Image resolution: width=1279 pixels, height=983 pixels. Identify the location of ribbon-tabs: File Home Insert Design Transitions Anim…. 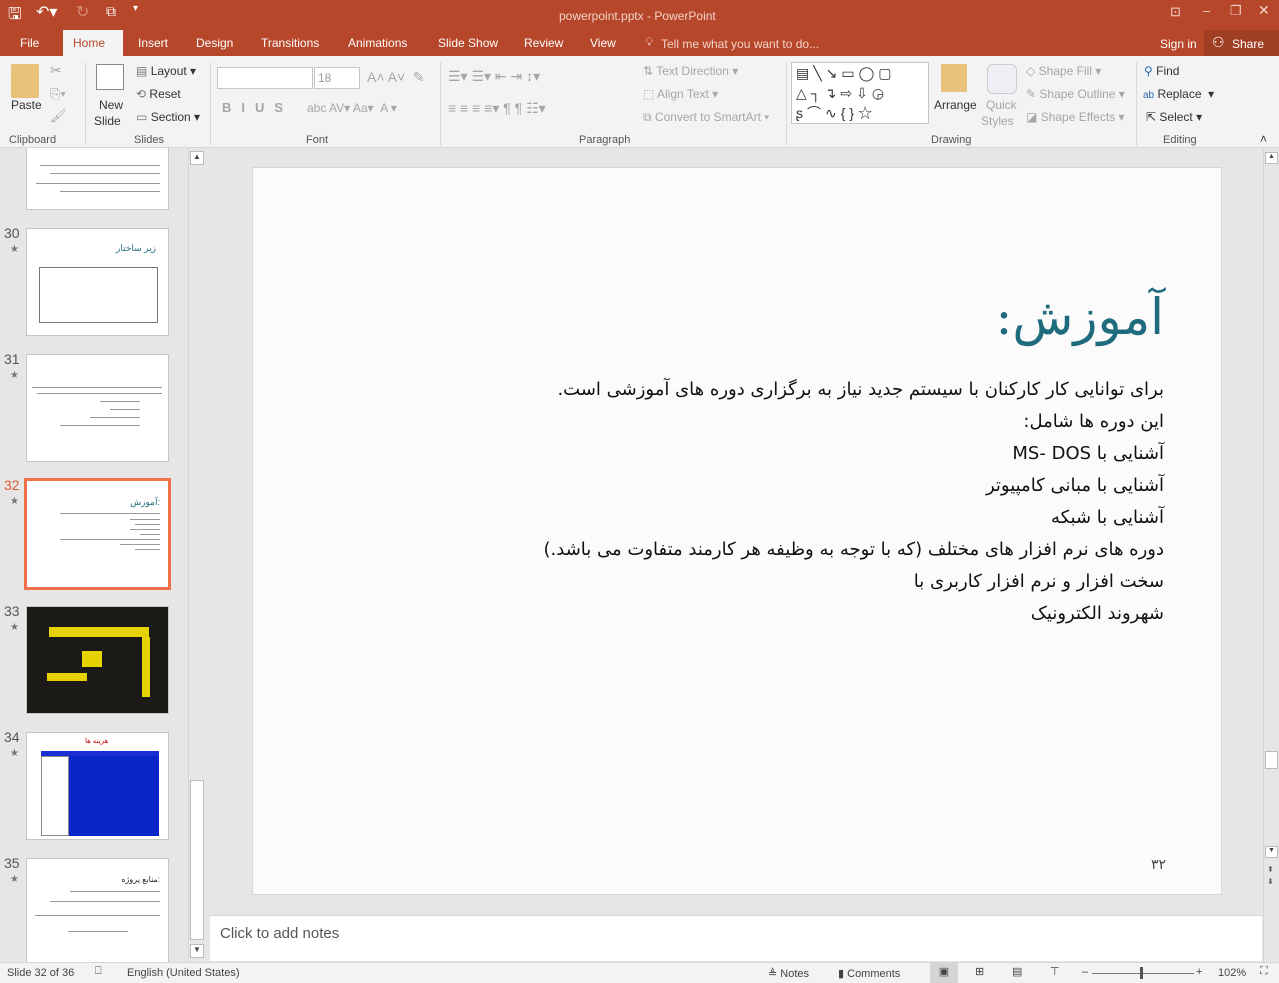
(639, 43).